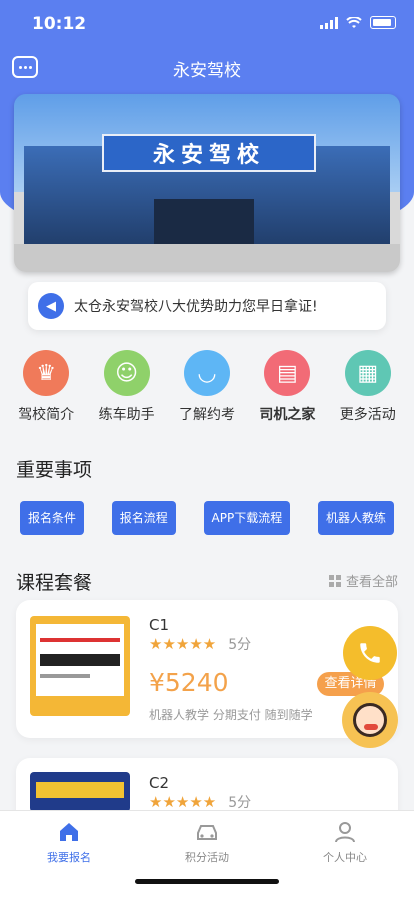  I want to click on notice-text: 太仓永安驾校八大优势助力您早日拿证!, so click(196, 307).